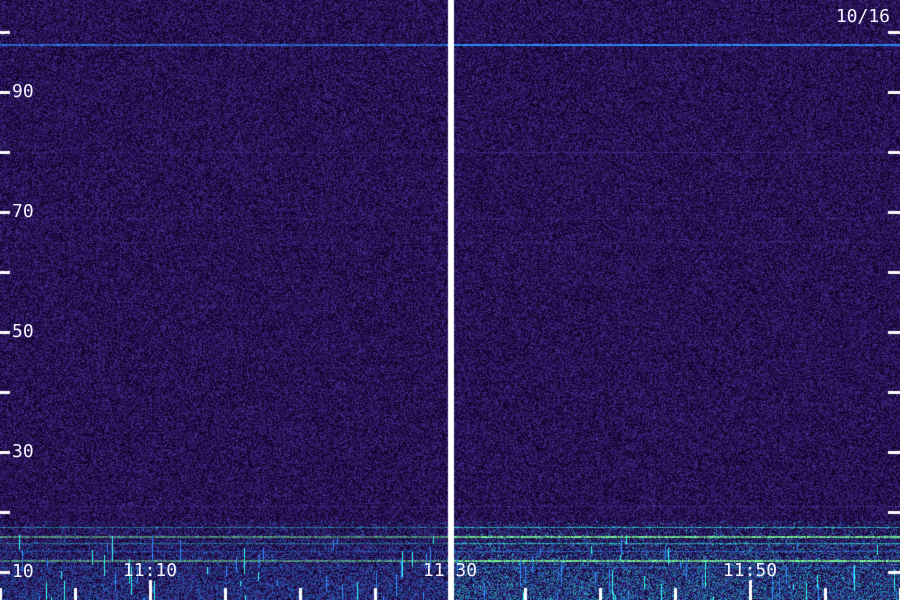  I want to click on frequency-label-70: 70, so click(23, 211).